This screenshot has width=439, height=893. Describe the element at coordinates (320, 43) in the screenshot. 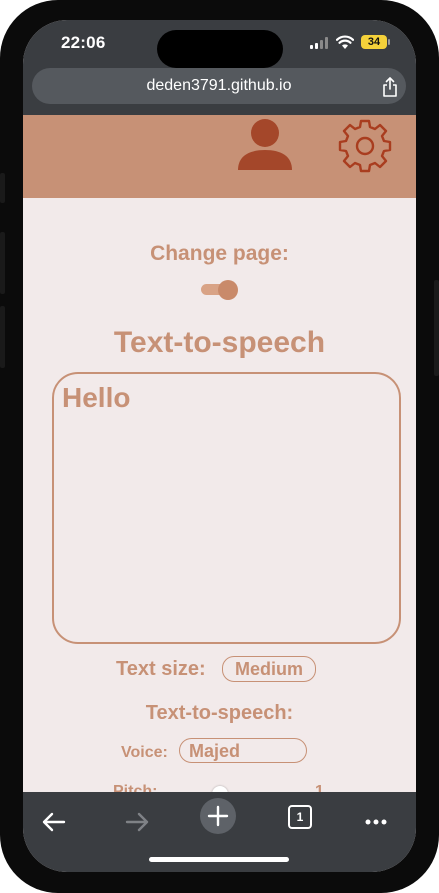

I see `signal-icon` at that location.